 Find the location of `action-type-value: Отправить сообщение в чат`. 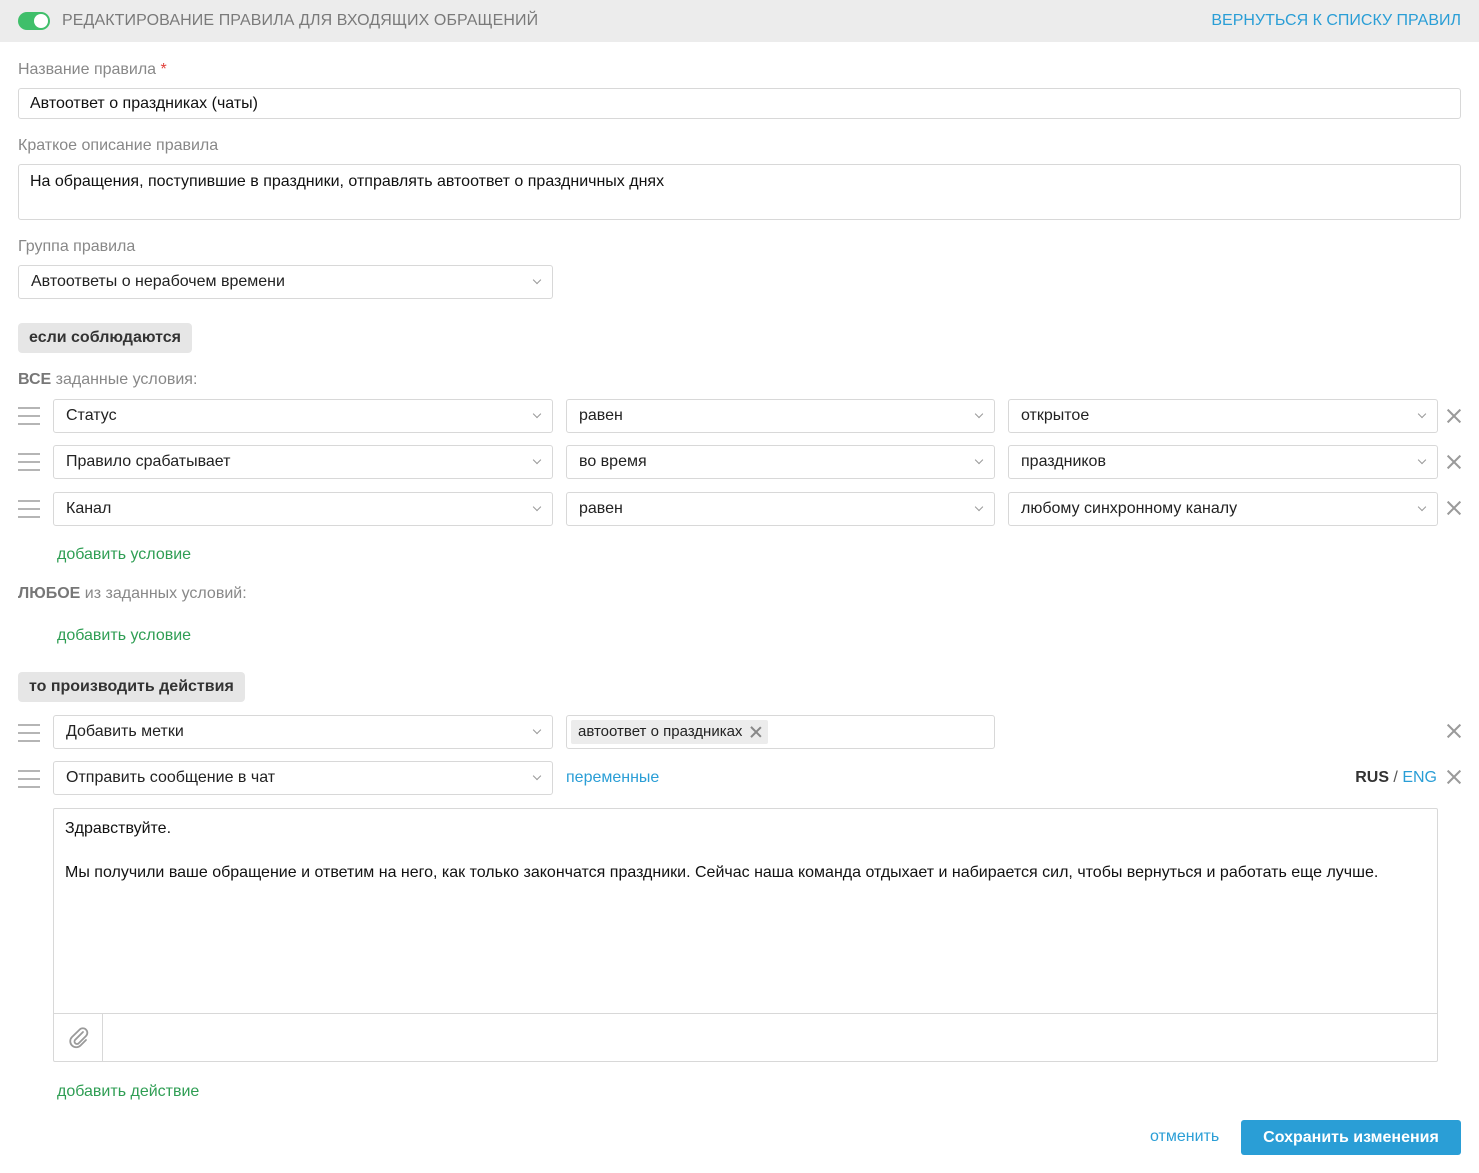

action-type-value: Отправить сообщение в чат is located at coordinates (171, 777).